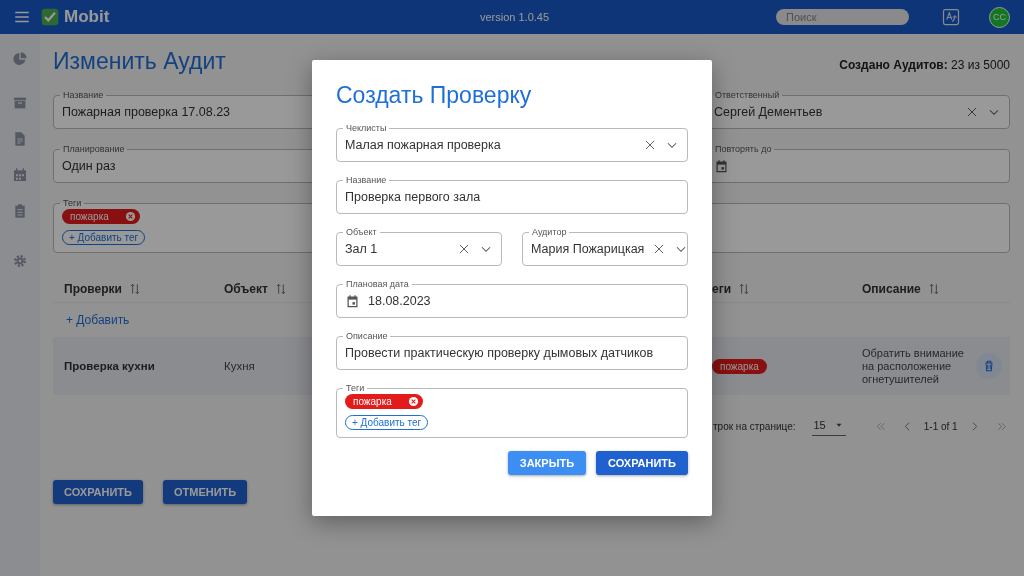 Image resolution: width=1024 pixels, height=576 pixels. Describe the element at coordinates (549, 232) in the screenshot. I see `field-label: Аудитор` at that location.